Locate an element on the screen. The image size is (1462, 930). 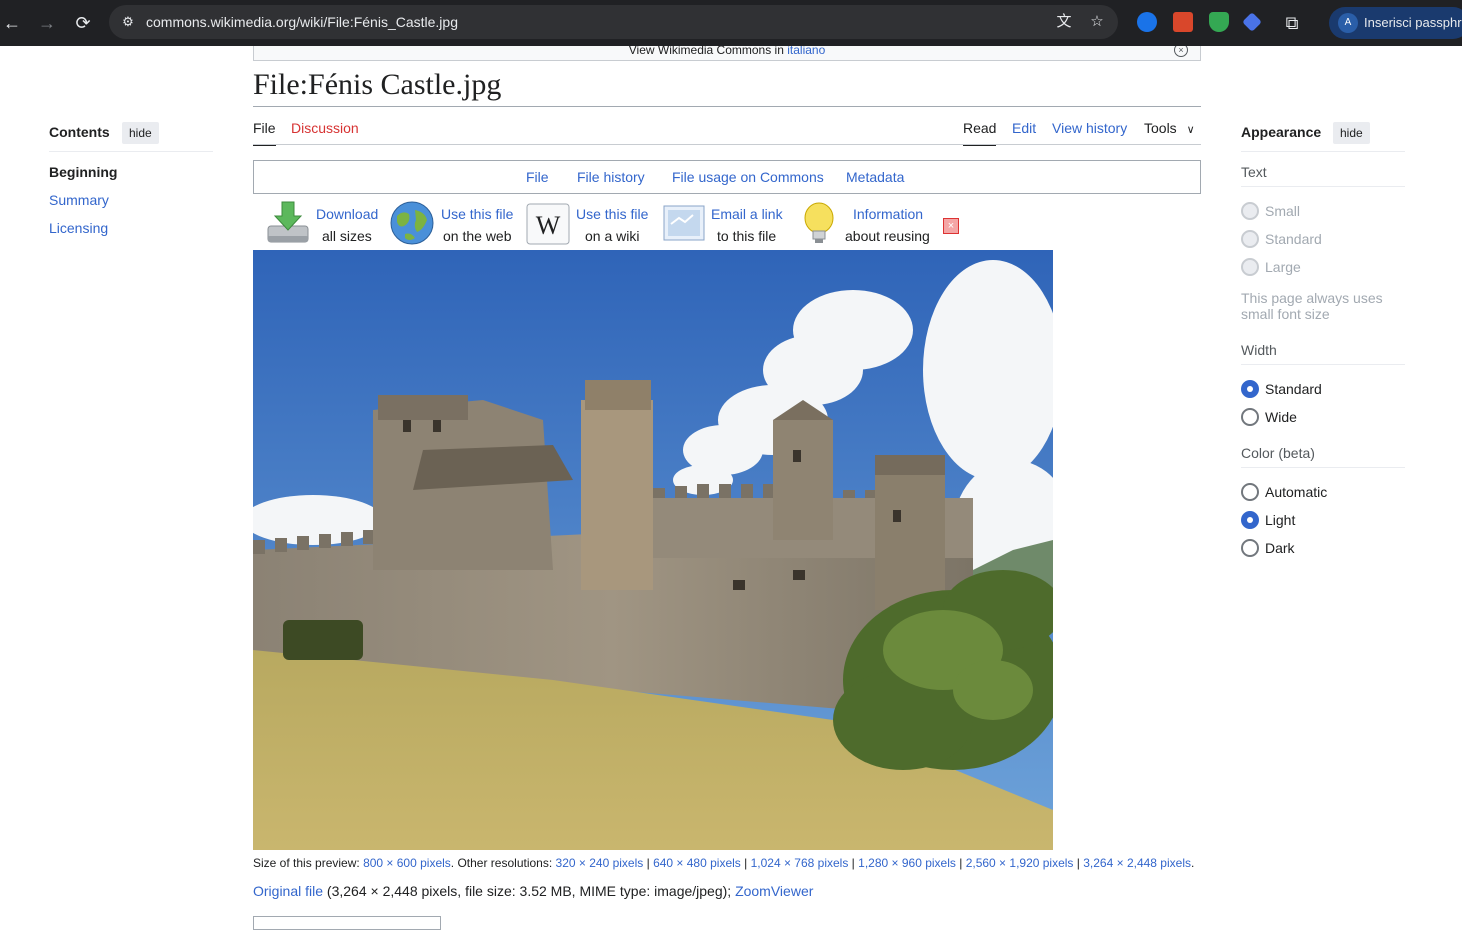
tab-read: Read is located at coordinates (980, 133).